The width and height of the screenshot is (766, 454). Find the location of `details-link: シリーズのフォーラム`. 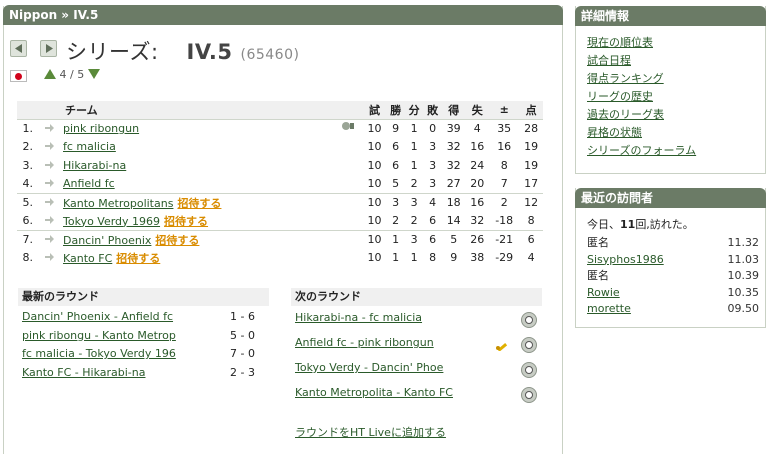

details-link: シリーズのフォーラム is located at coordinates (641, 150).